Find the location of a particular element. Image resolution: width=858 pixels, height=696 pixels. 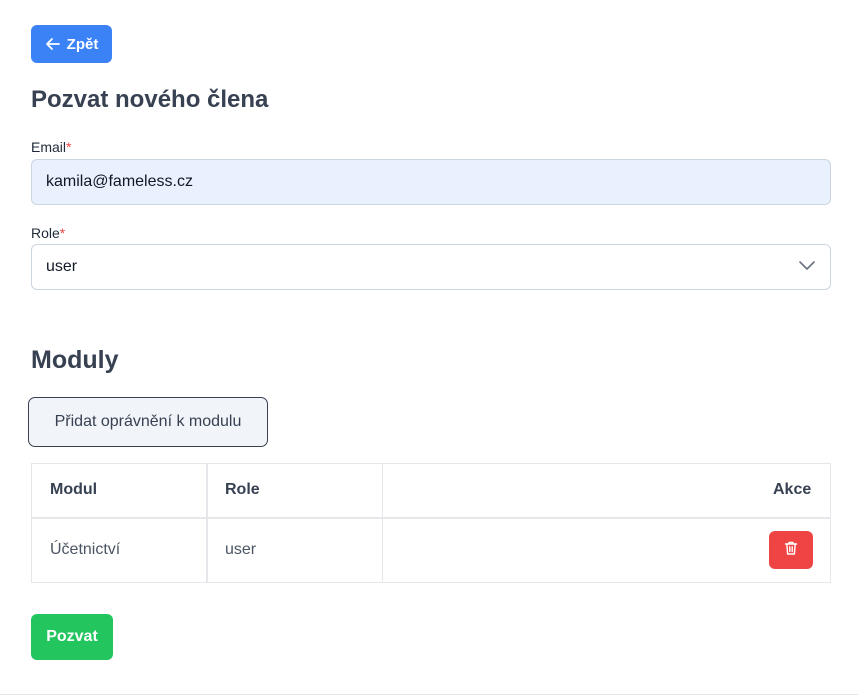

trash-icon is located at coordinates (791, 550).